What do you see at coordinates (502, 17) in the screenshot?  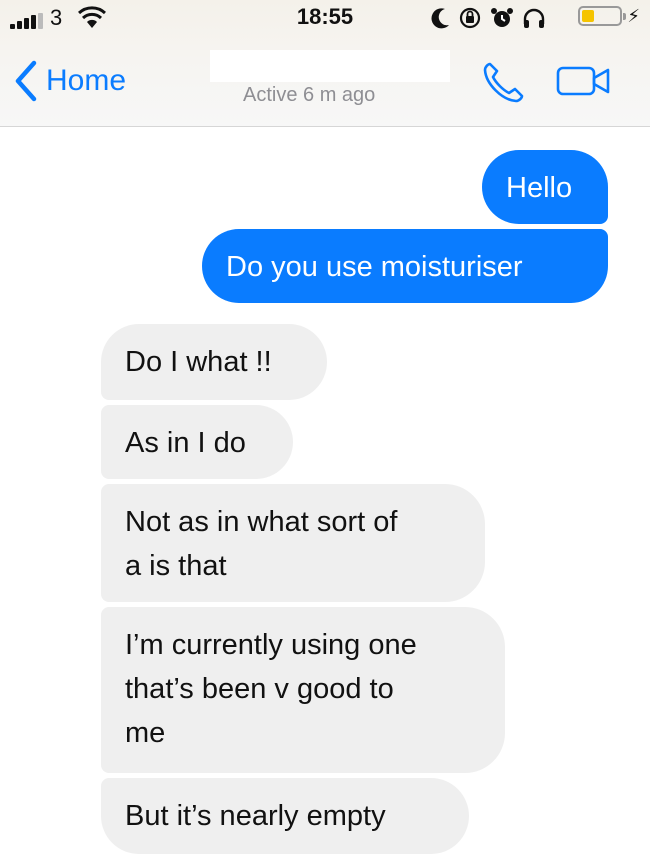 I see `alarm-icon` at bounding box center [502, 17].